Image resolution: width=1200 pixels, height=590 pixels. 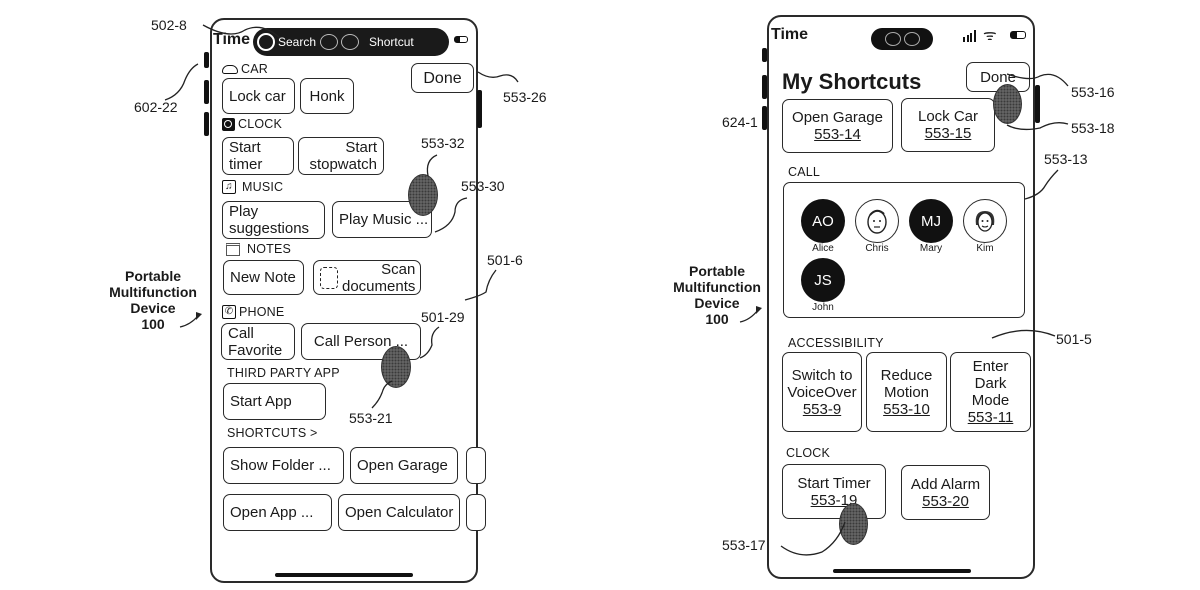 I want to click on section-shortcuts-link: SHORTCUTS >, so click(x=272, y=433).